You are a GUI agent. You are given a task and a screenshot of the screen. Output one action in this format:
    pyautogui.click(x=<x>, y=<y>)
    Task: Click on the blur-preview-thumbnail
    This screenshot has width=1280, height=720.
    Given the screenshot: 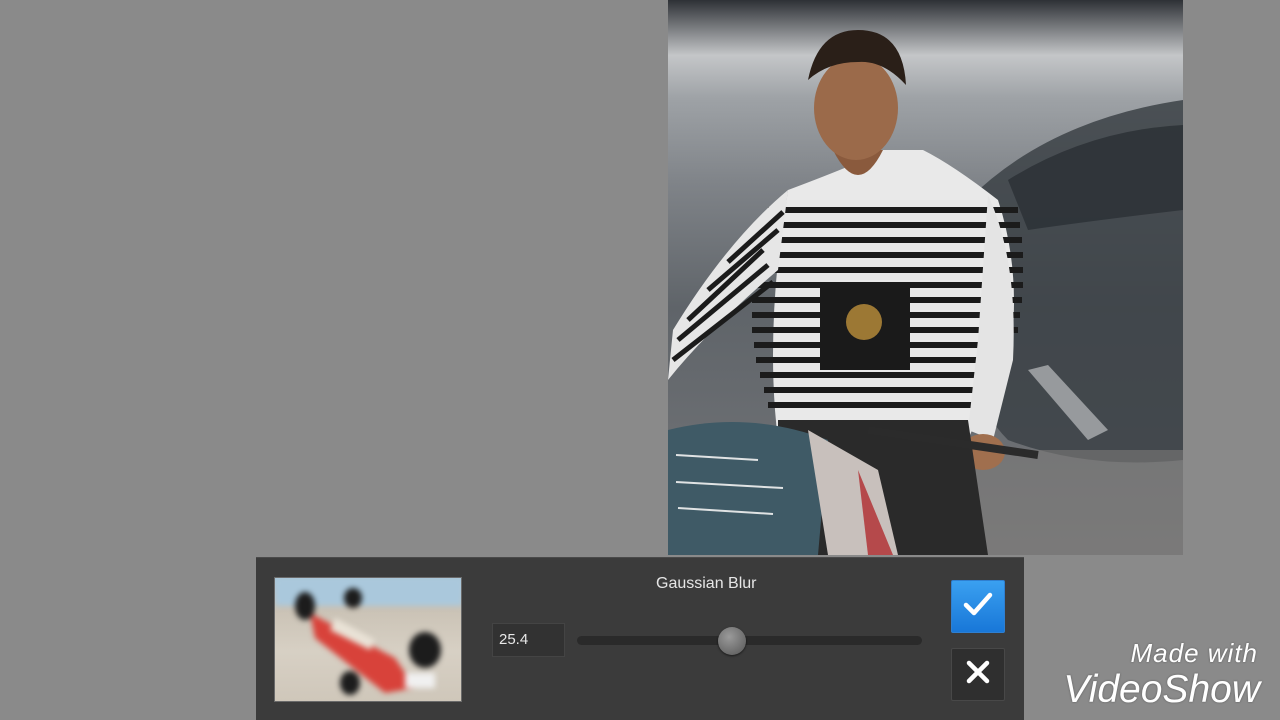 What is the action you would take?
    pyautogui.click(x=368, y=639)
    